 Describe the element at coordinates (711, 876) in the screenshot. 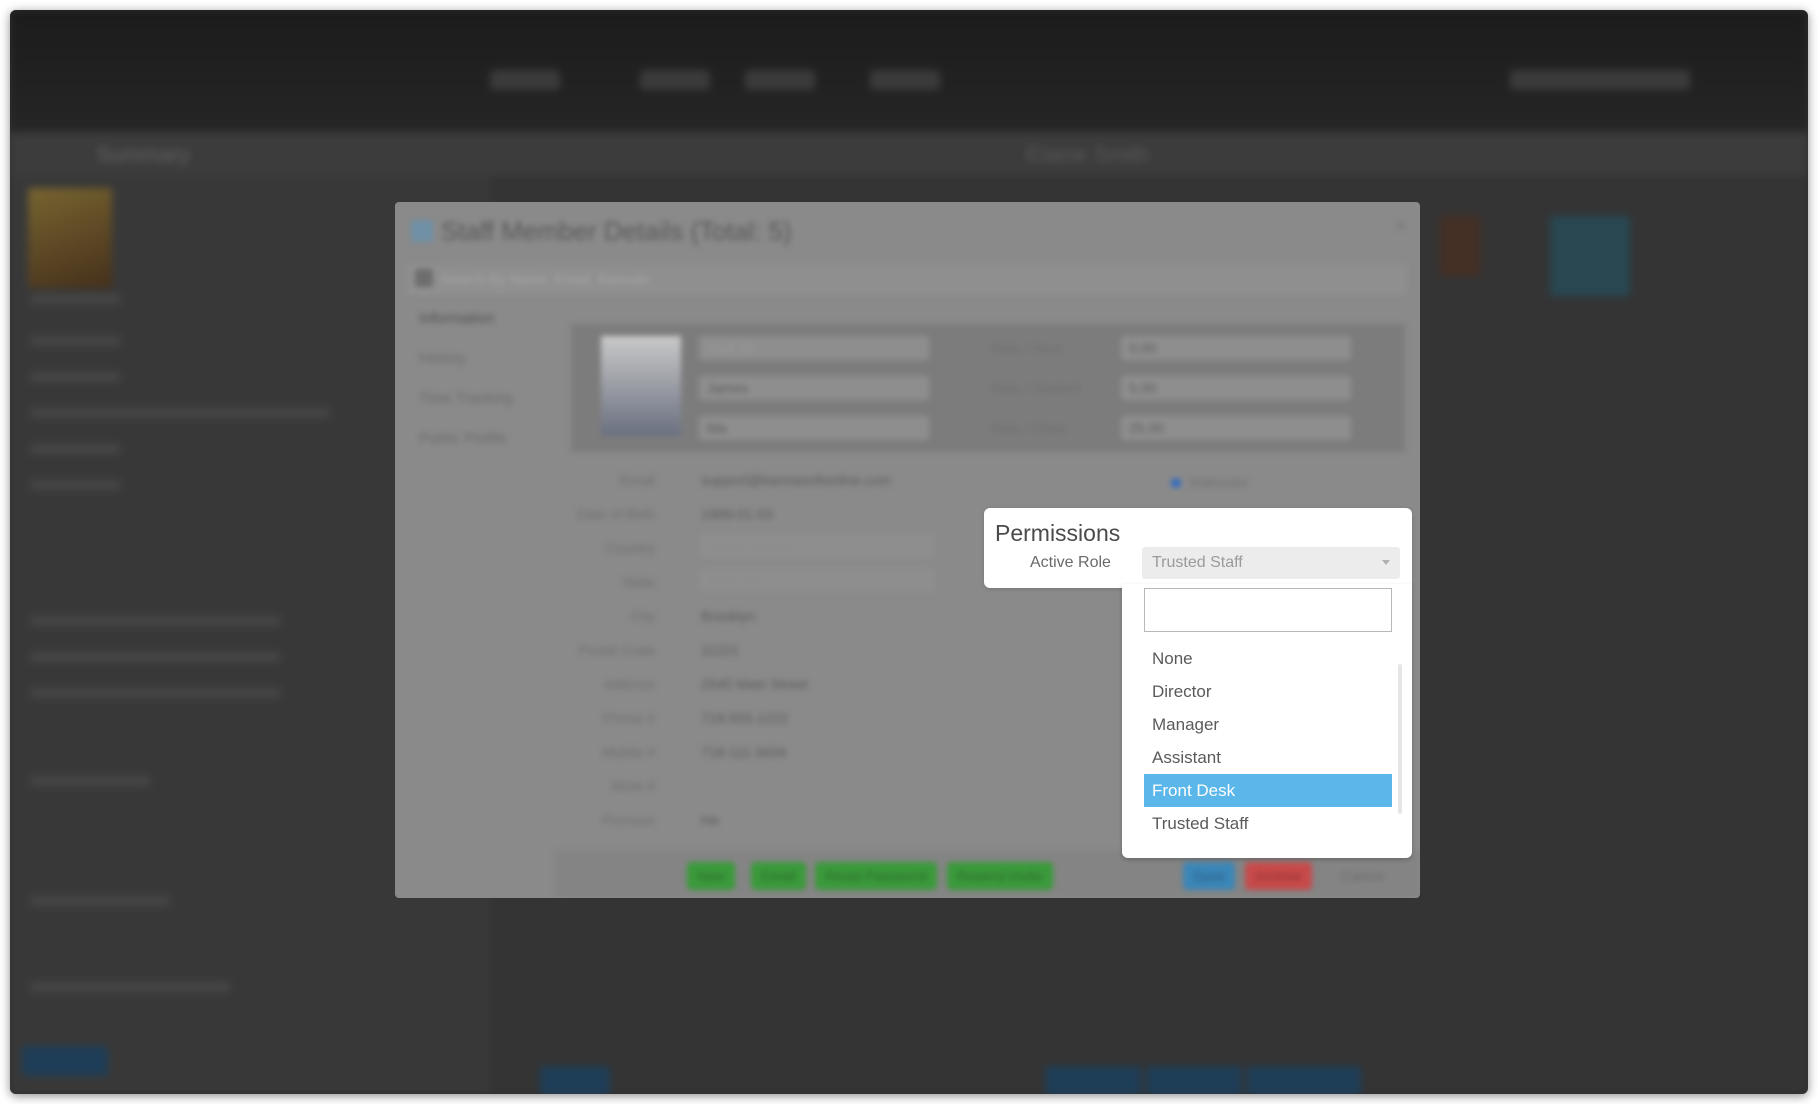

I see `new-button: New` at that location.